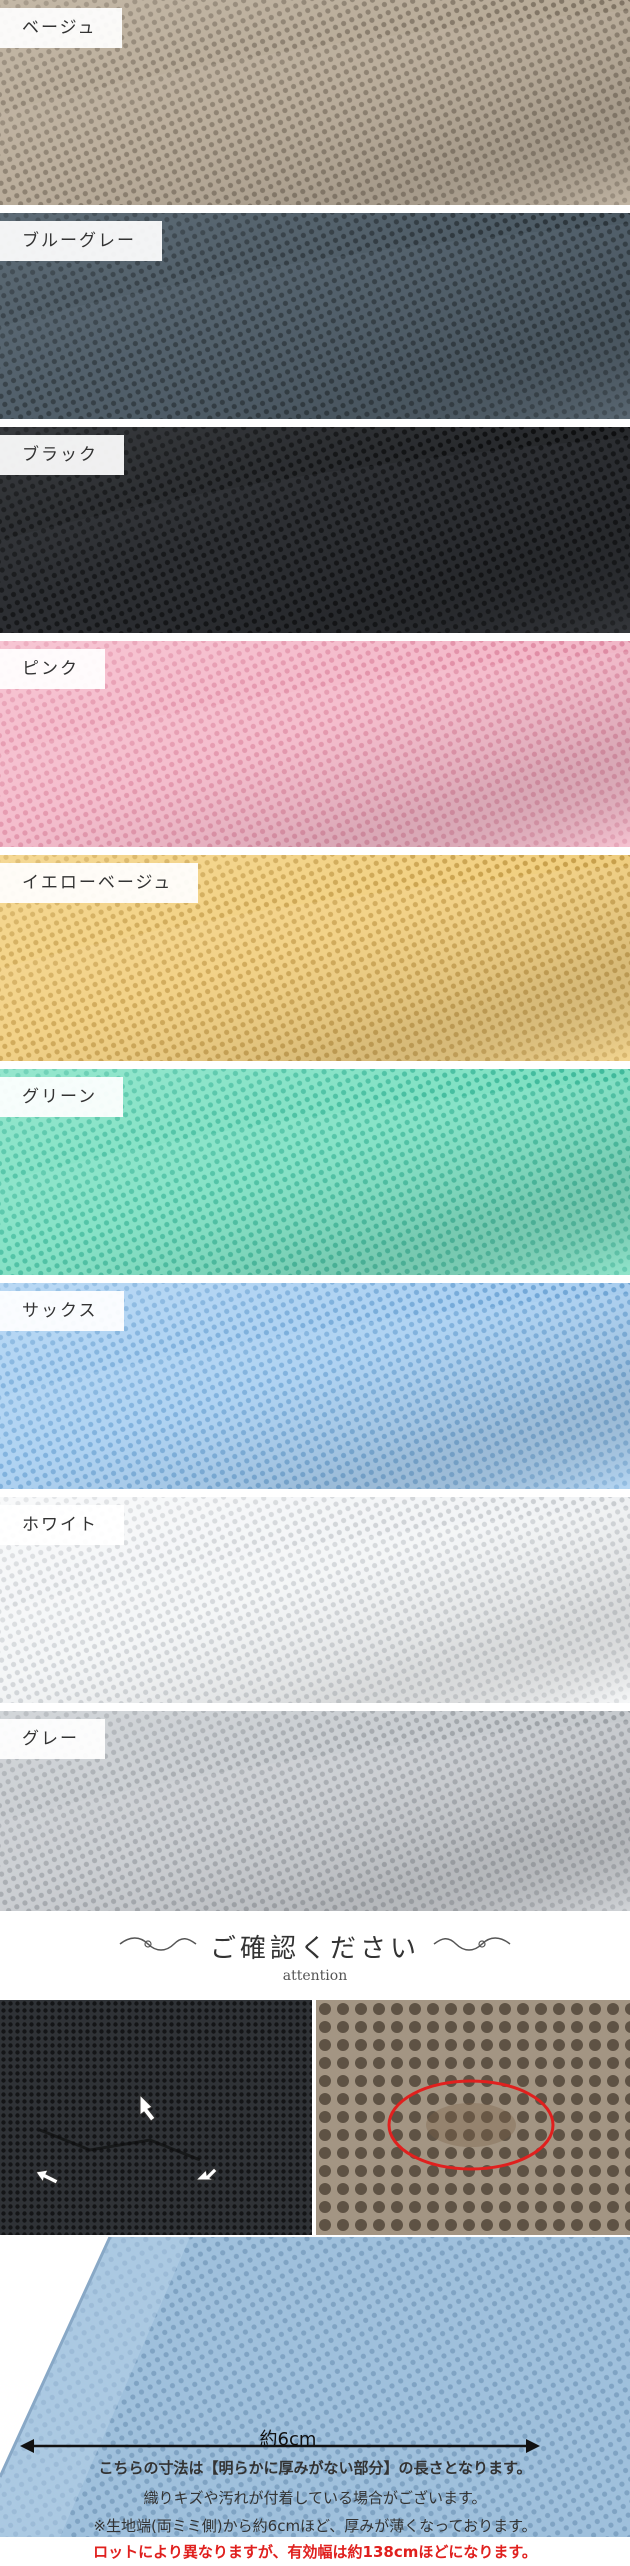  What do you see at coordinates (52, 669) in the screenshot?
I see `color-label: ピンク` at bounding box center [52, 669].